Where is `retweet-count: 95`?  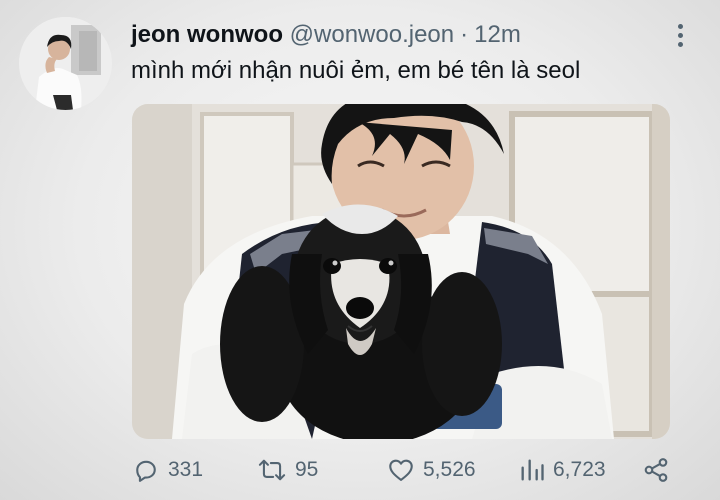 retweet-count: 95 is located at coordinates (307, 469).